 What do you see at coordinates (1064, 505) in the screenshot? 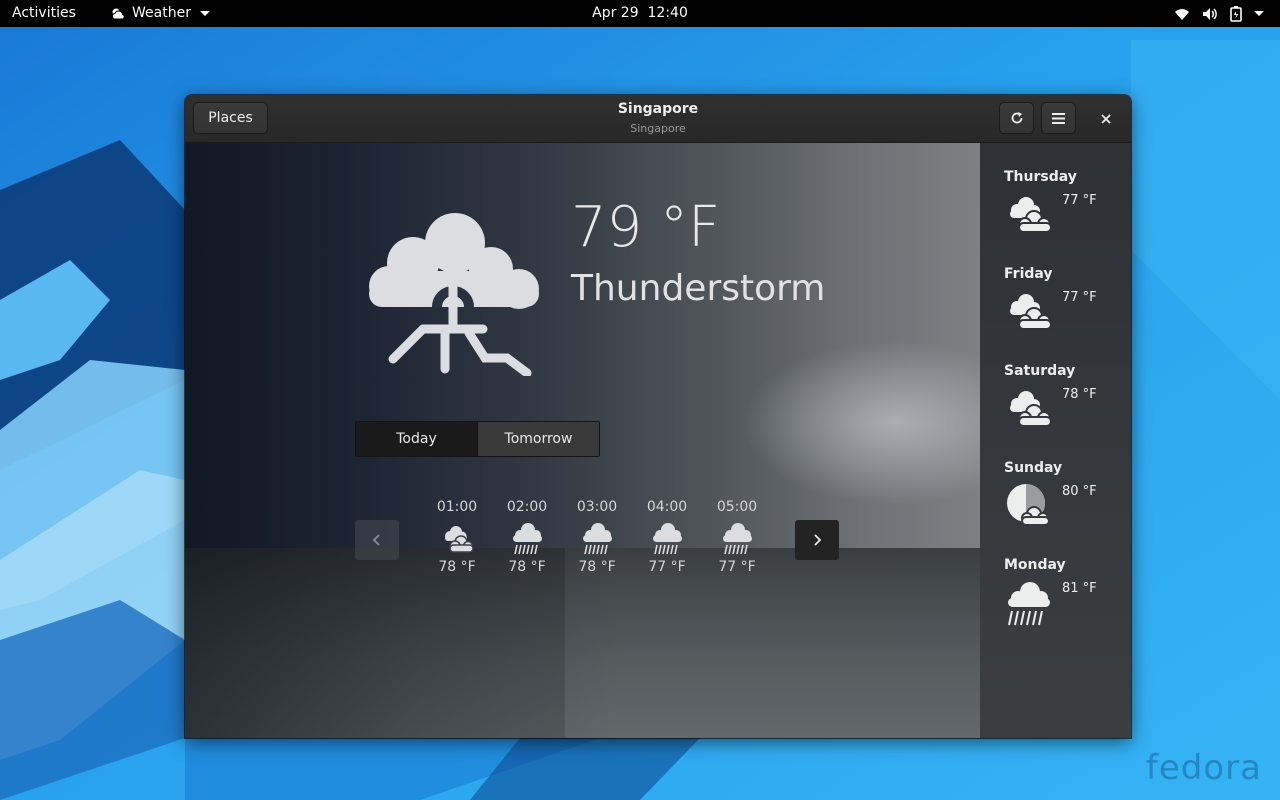
I see `forecast-day: Sunday 80 °F` at bounding box center [1064, 505].